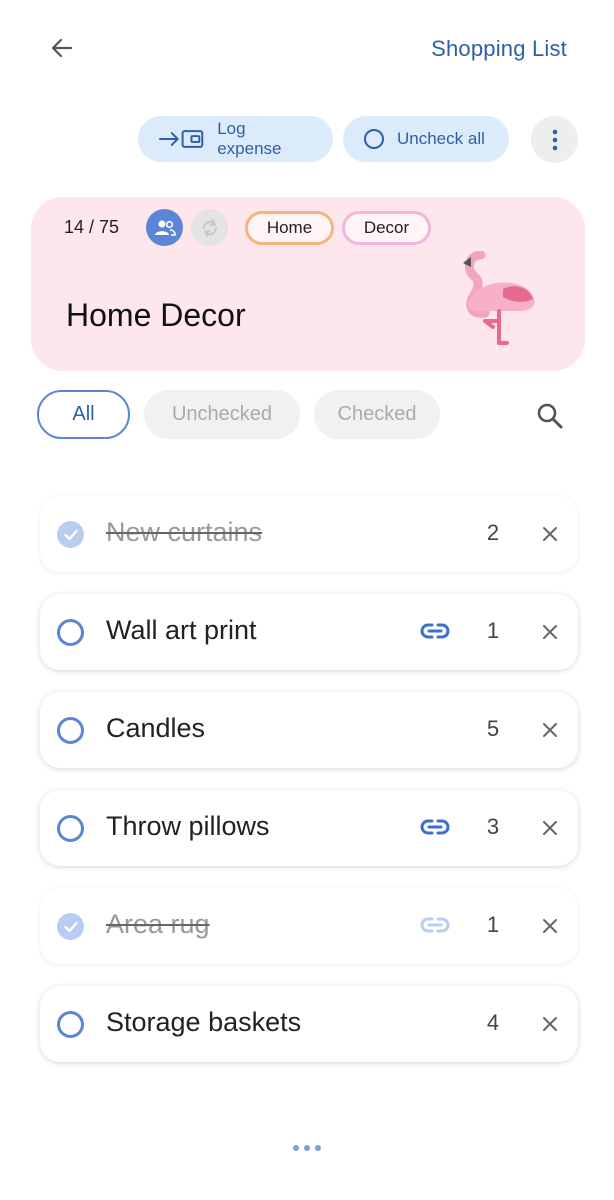 The image size is (614, 1200). What do you see at coordinates (188, 826) in the screenshot?
I see `item-name: Throw pillows` at bounding box center [188, 826].